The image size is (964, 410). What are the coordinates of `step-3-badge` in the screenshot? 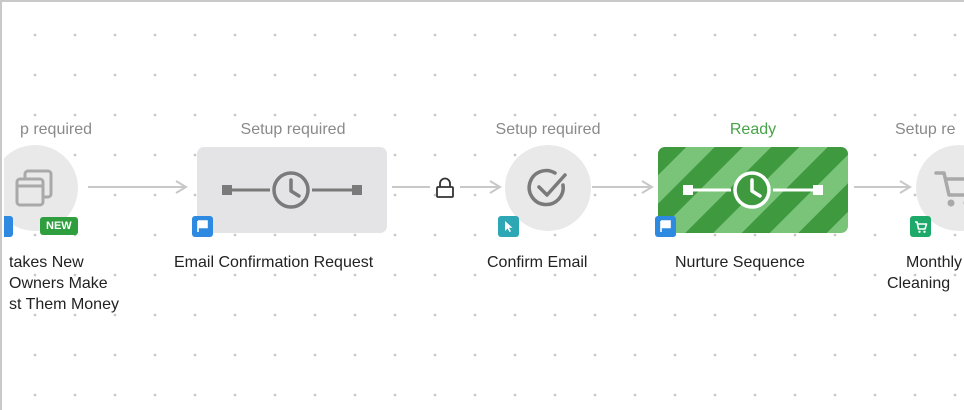 It's located at (508, 226).